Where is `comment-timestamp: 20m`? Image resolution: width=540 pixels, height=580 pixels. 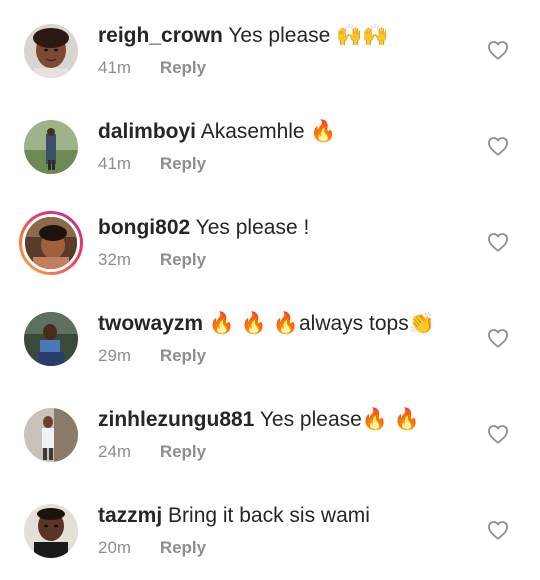 comment-timestamp: 20m is located at coordinates (115, 547).